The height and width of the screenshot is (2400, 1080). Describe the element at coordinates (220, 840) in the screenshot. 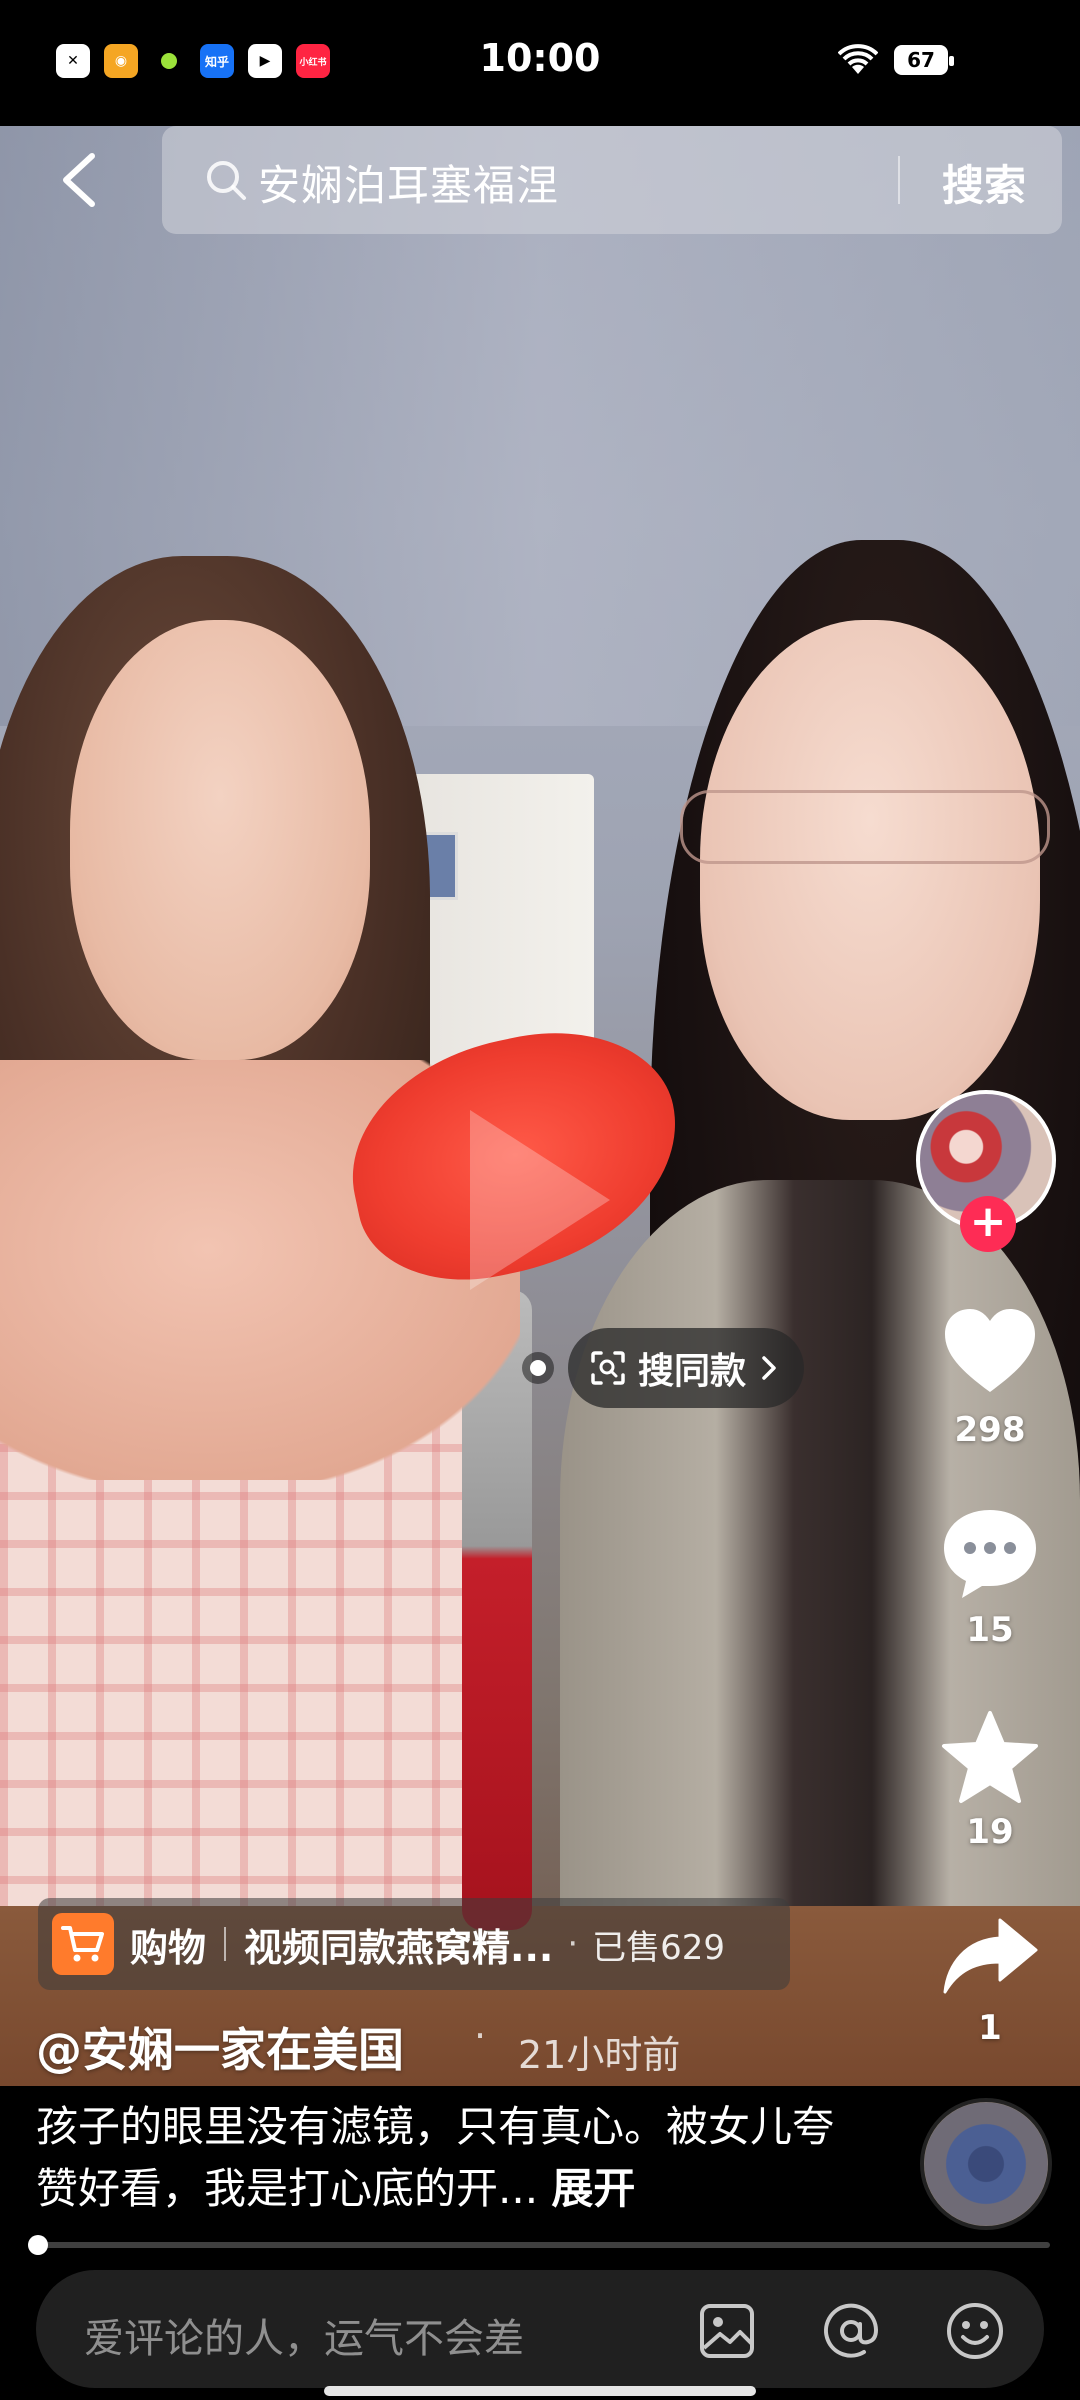

I see `video-girl-face` at that location.